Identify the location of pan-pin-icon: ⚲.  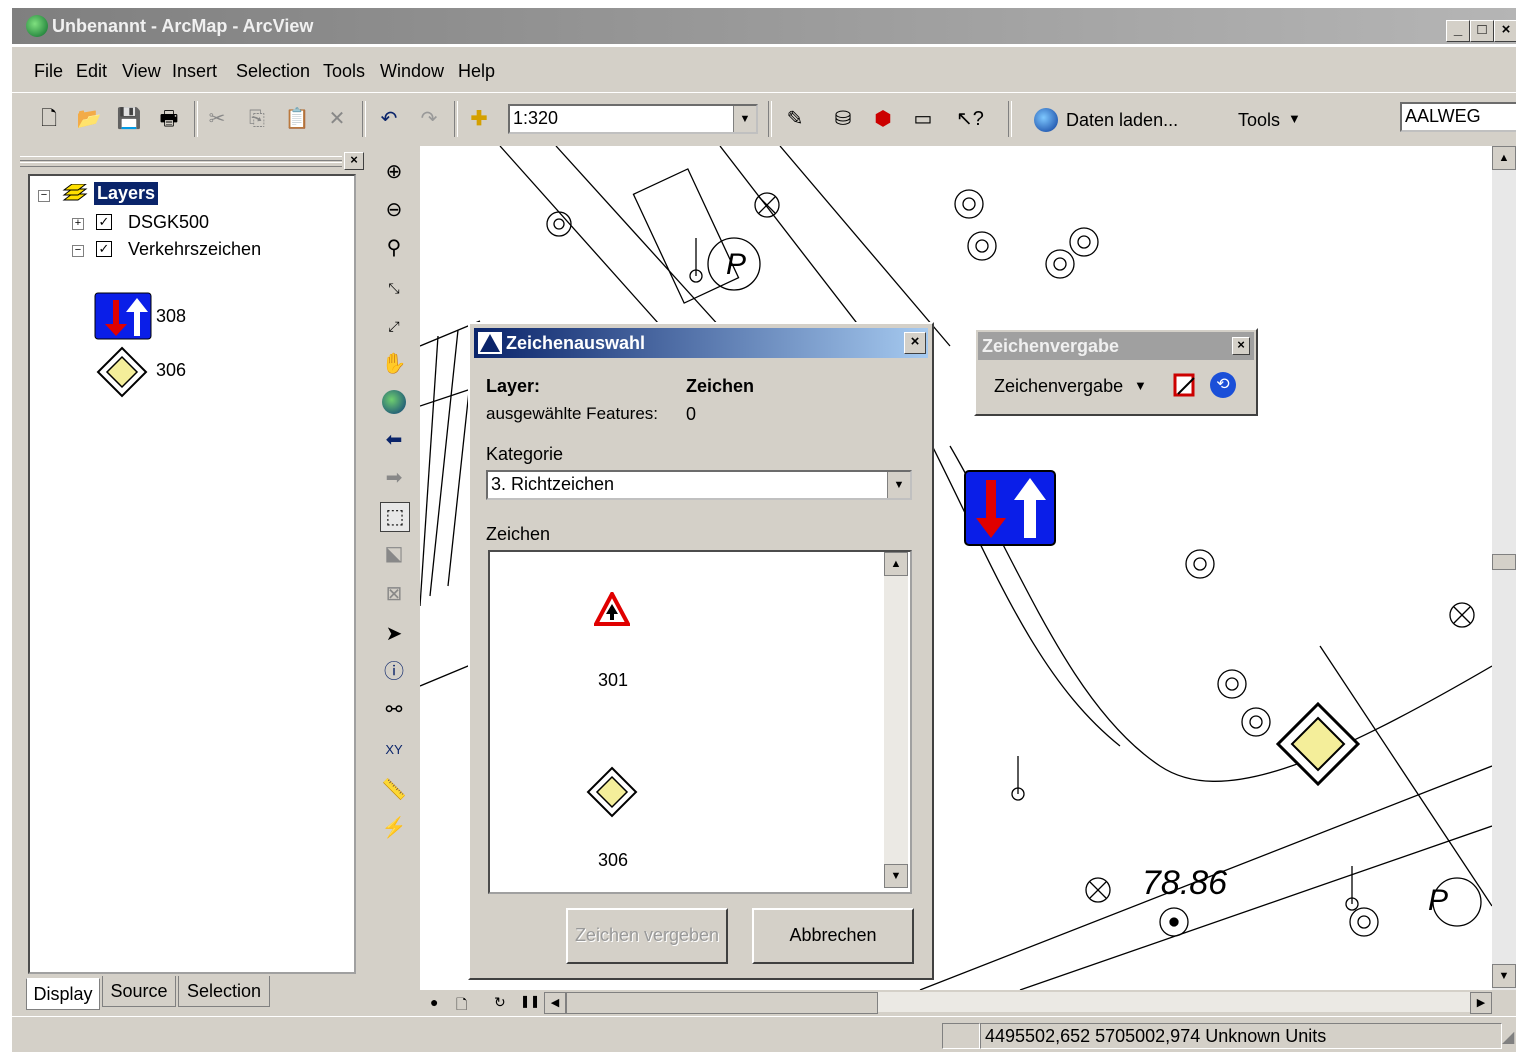
(394, 248).